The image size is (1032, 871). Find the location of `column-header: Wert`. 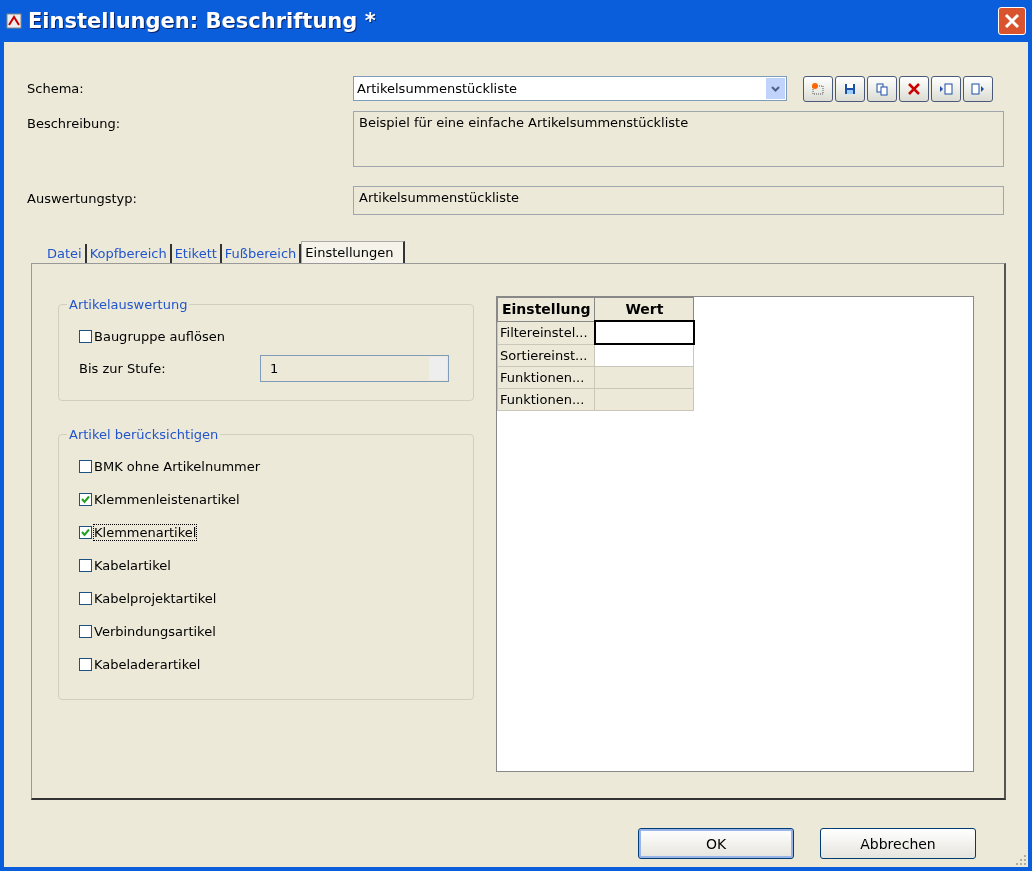

column-header: Wert is located at coordinates (644, 309).